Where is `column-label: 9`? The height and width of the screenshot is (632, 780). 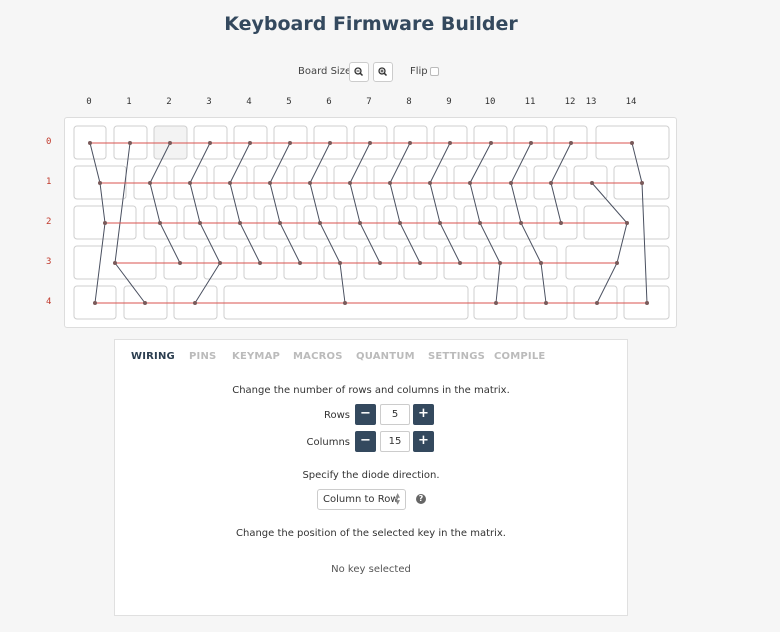
column-label: 9 is located at coordinates (449, 102).